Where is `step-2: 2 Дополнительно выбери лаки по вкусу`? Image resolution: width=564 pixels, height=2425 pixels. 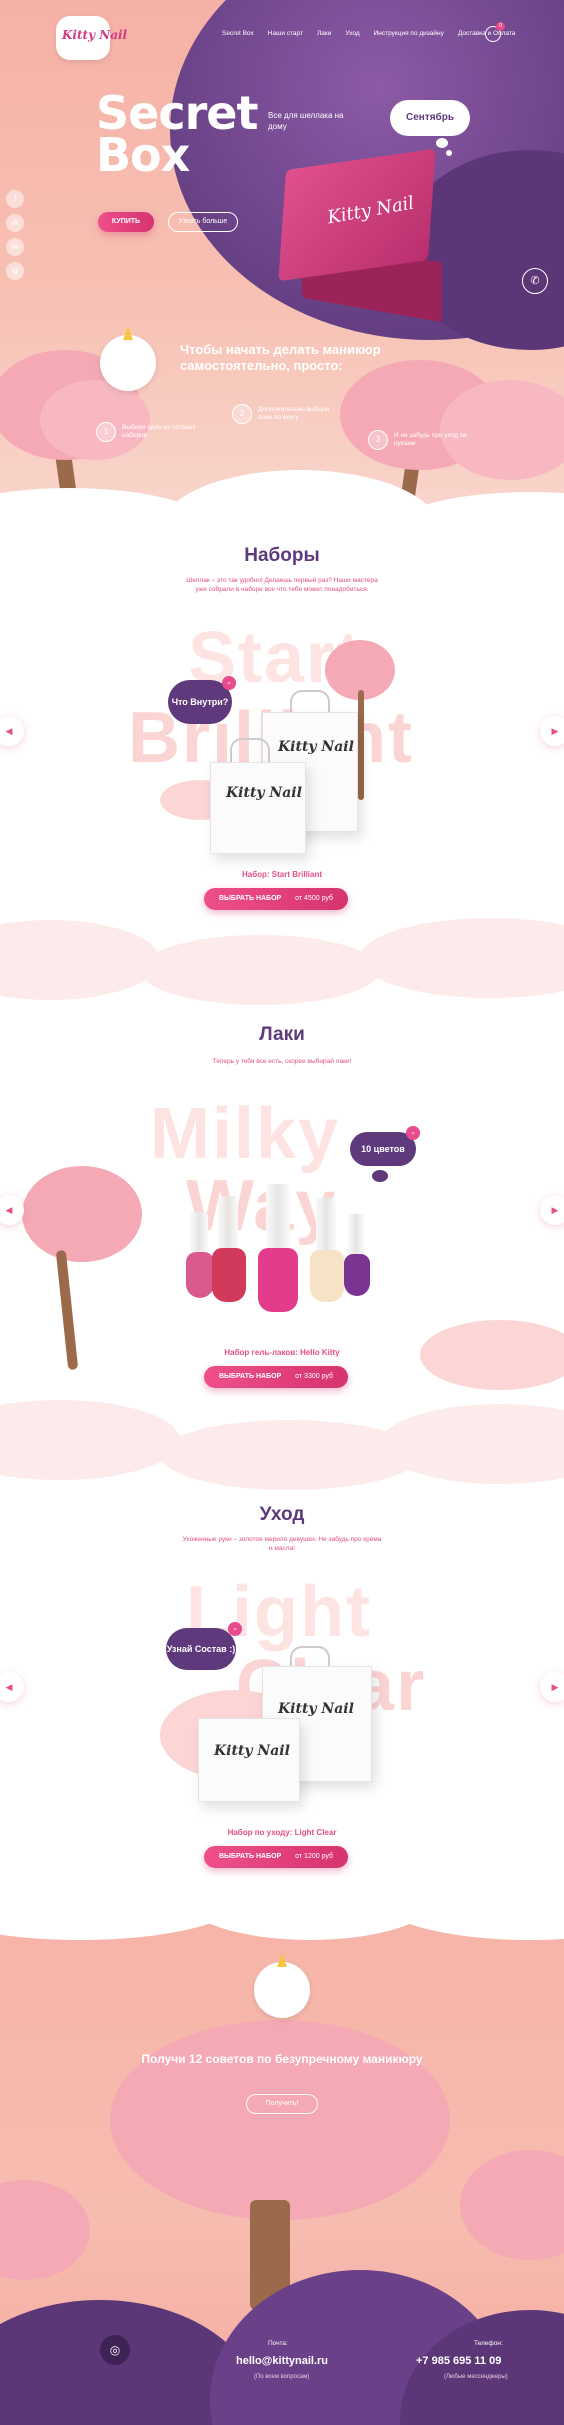
step-2: 2 Дополнительно выбери лаки по вкусу is located at coordinates (285, 414).